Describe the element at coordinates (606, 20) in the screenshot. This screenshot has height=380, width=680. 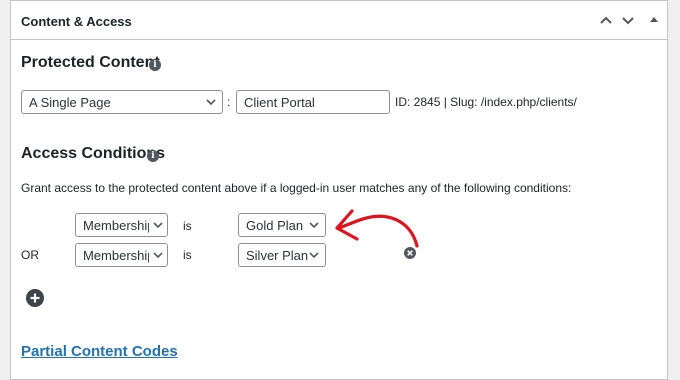
I see `chevron-up-icon` at that location.